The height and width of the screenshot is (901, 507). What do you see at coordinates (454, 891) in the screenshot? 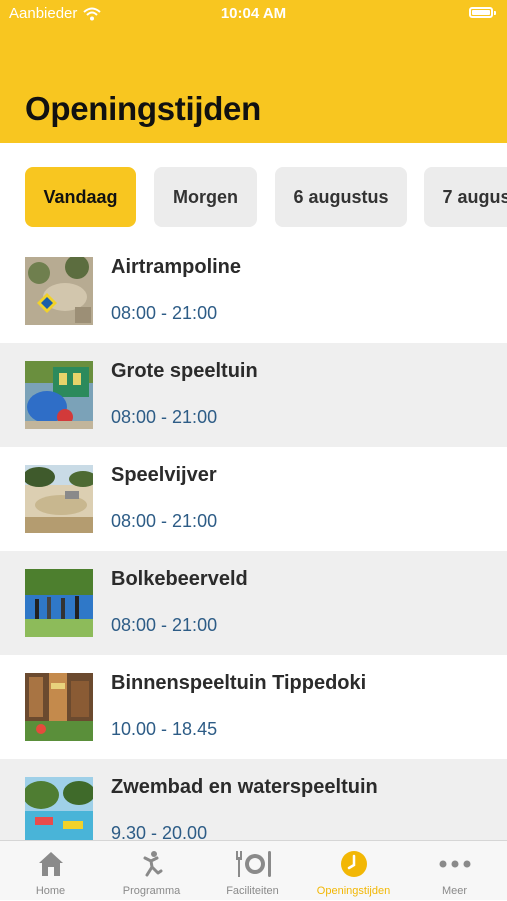
I see `tabbar-label: Meer` at bounding box center [454, 891].